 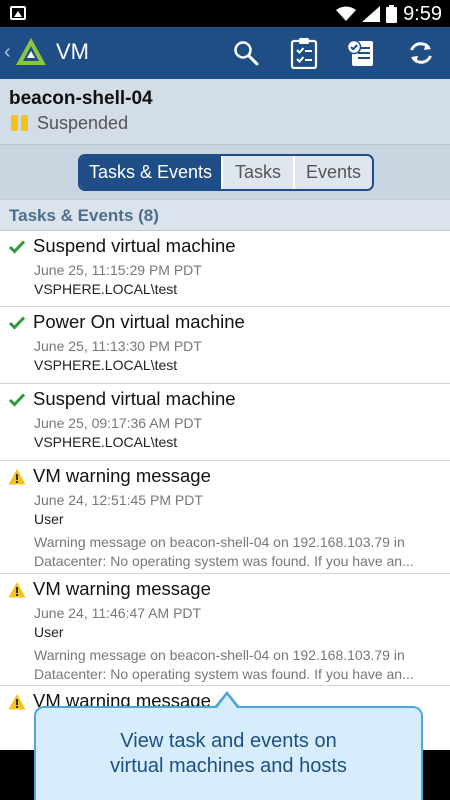 I want to click on vm-header: beacon-shell-04 Suspended, so click(x=225, y=112).